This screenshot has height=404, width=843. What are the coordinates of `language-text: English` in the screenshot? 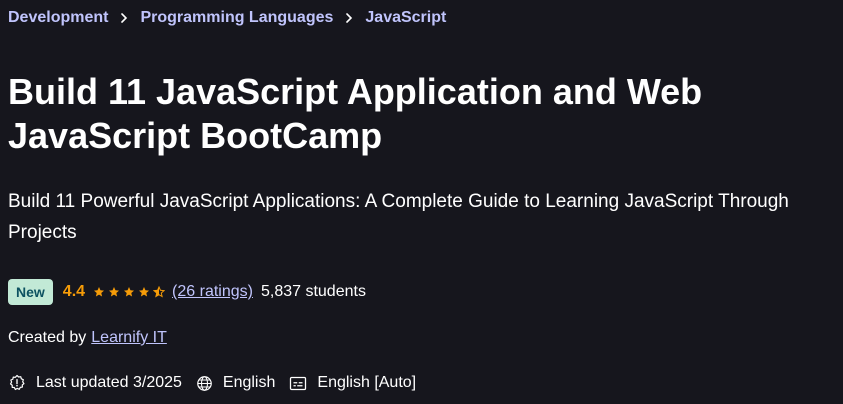 It's located at (249, 382).